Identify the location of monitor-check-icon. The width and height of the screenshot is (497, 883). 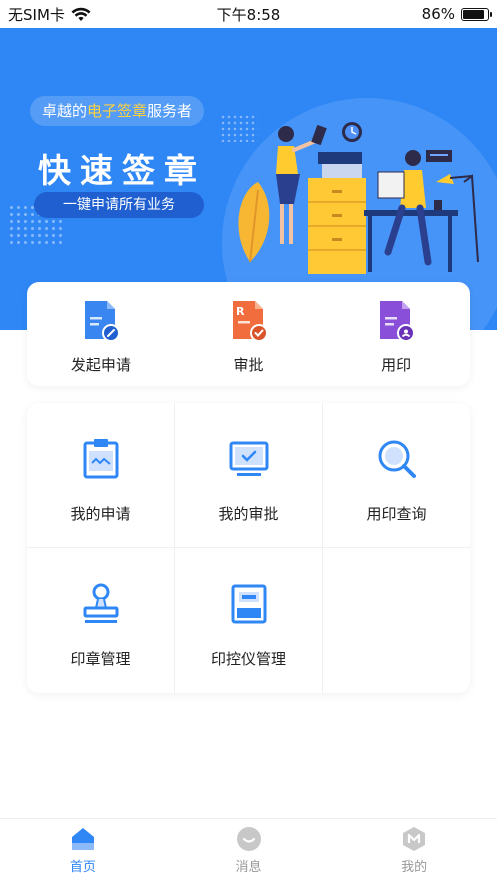
(248, 458).